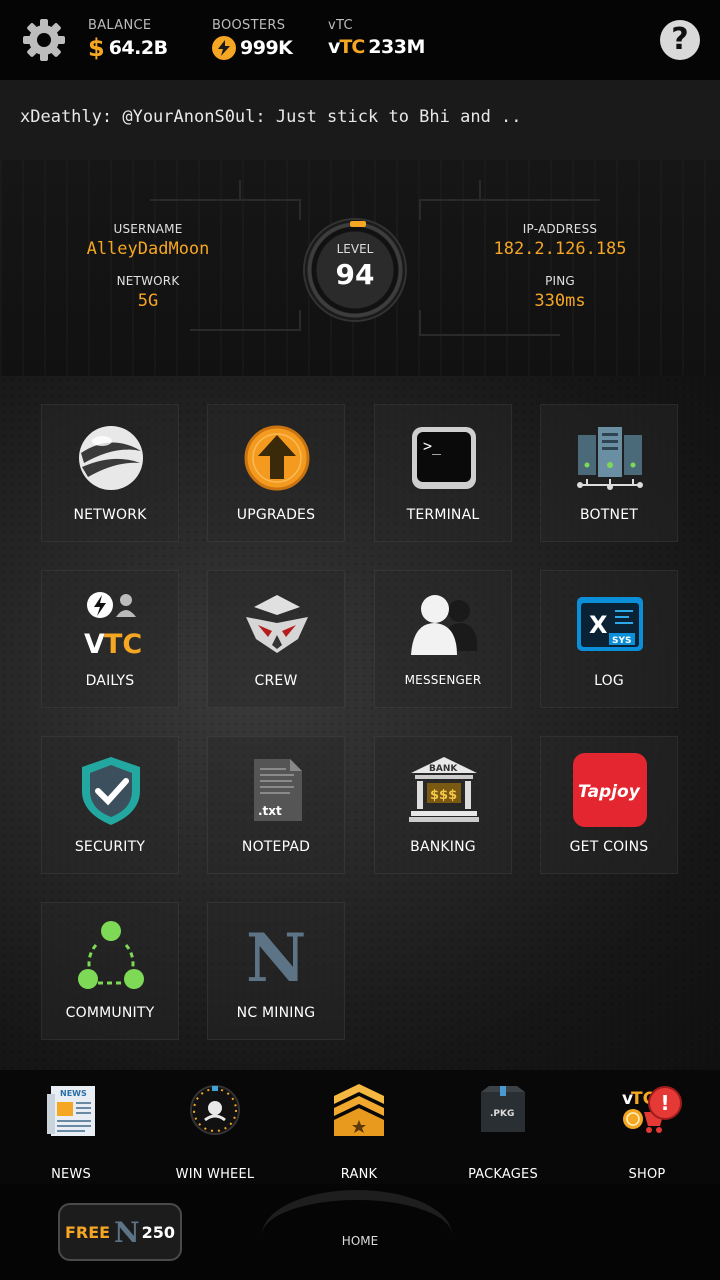 Image resolution: width=720 pixels, height=1280 pixels. What do you see at coordinates (355, 274) in the screenshot?
I see `level-value: 94` at bounding box center [355, 274].